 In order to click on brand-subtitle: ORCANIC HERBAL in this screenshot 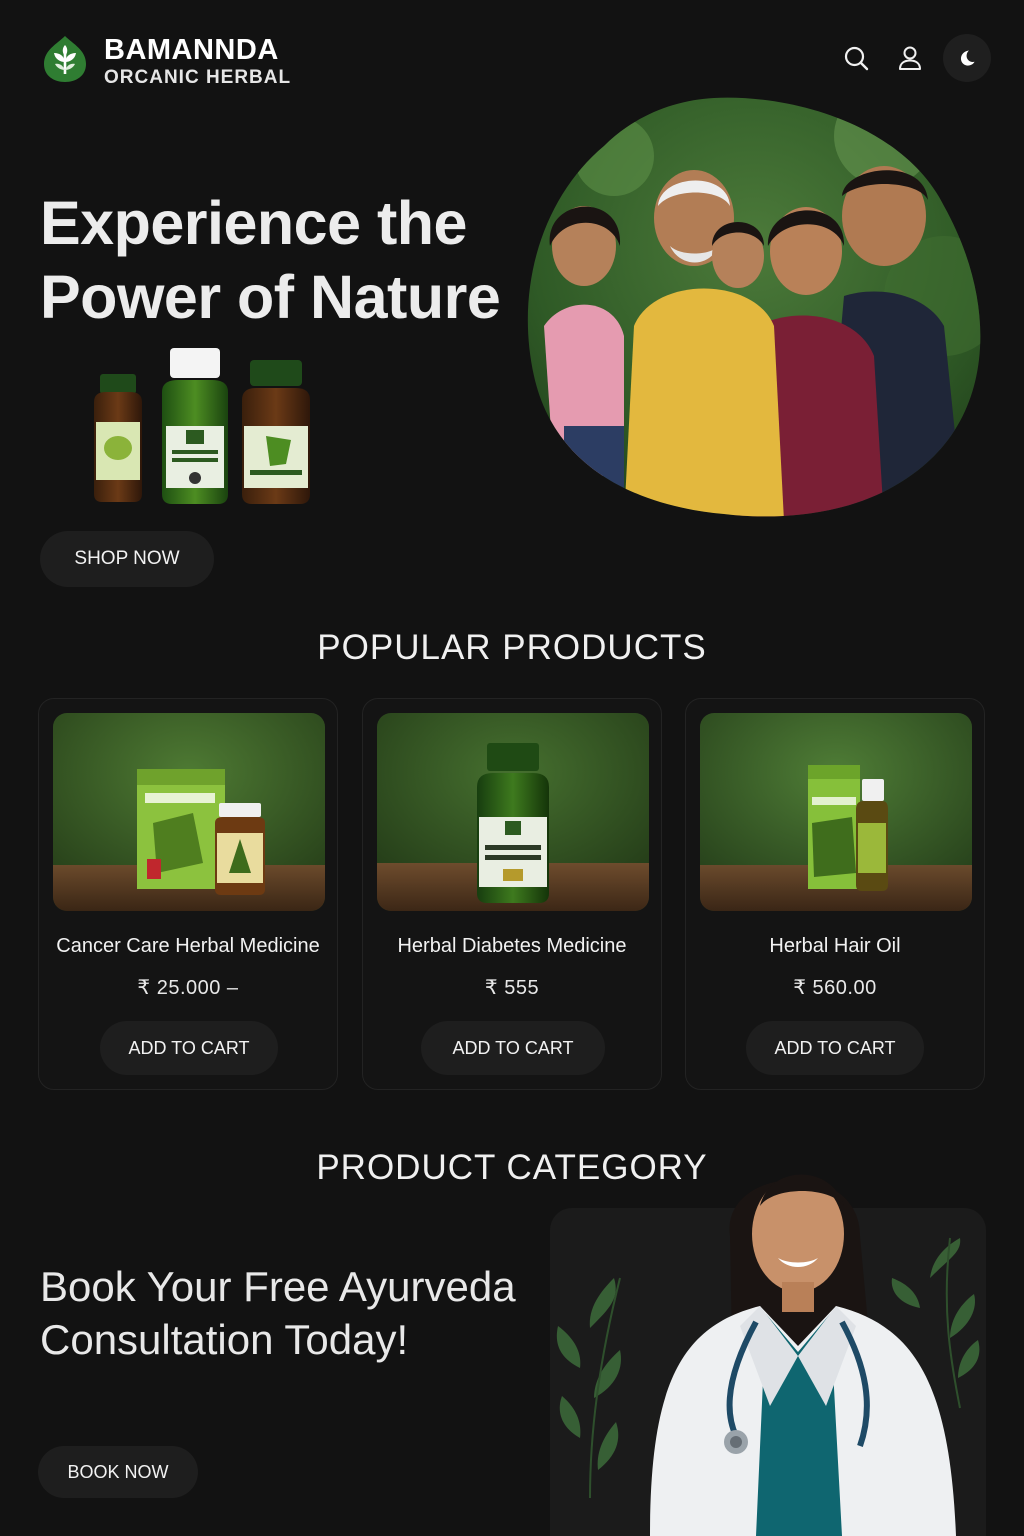, I will do `click(198, 77)`.